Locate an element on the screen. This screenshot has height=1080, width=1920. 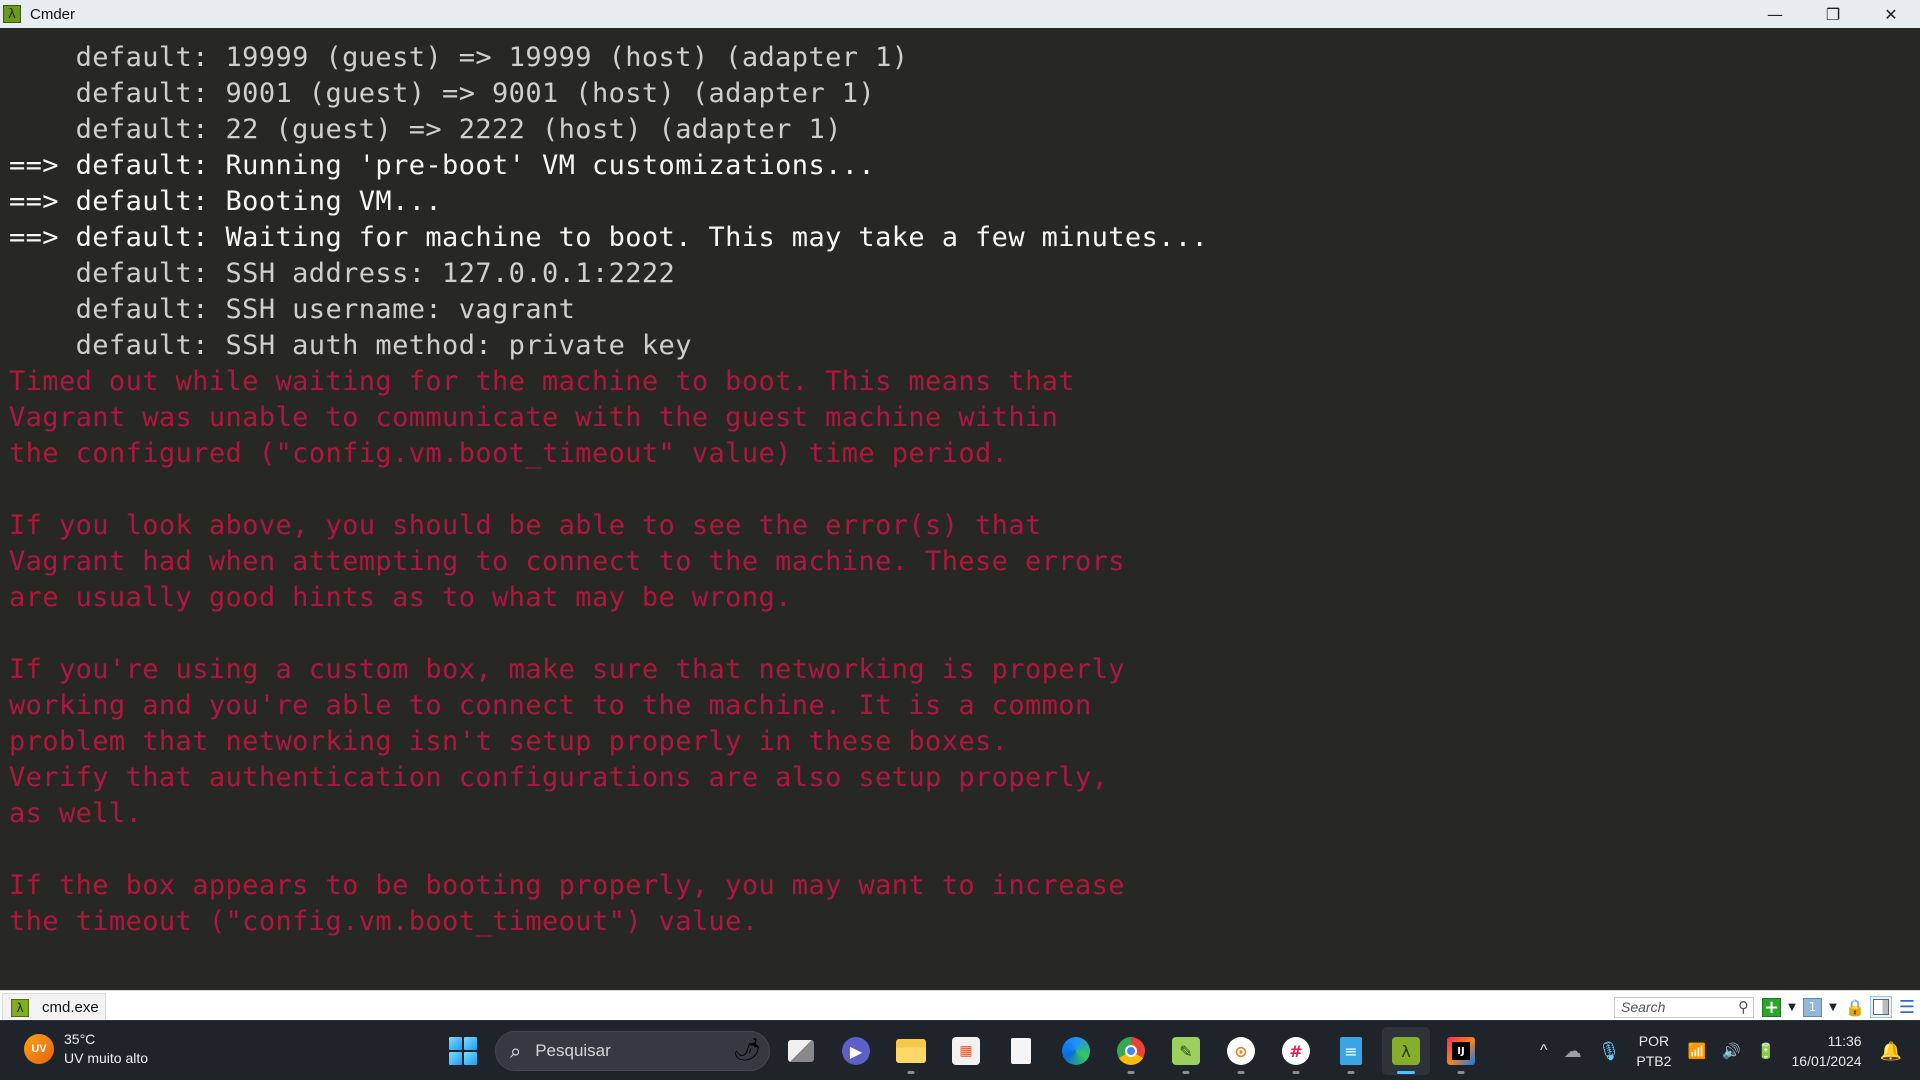
notifications-button: 🔔 is located at coordinates (1891, 1051).